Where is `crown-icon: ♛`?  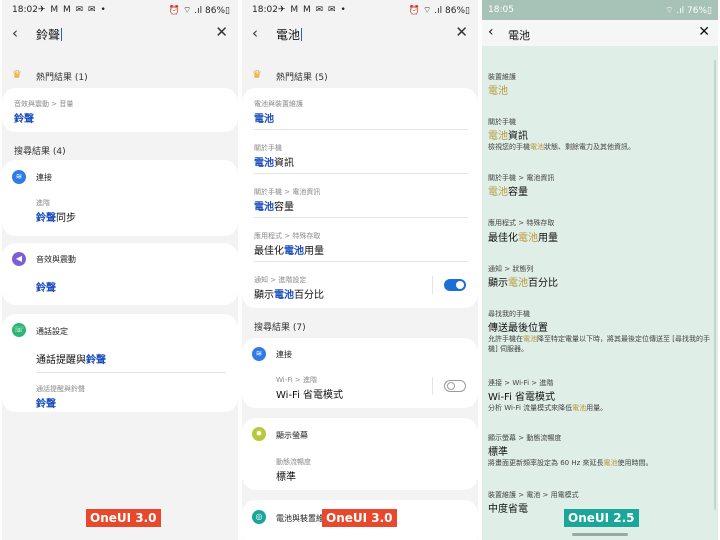
crown-icon: ♛ is located at coordinates (257, 74).